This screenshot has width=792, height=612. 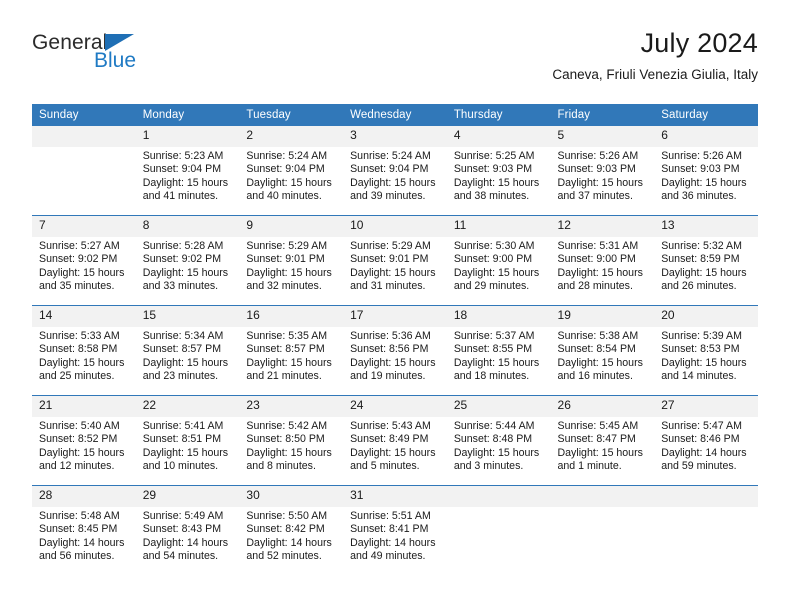 I want to click on daylight-text-line2: and 18 minutes., so click(x=491, y=376).